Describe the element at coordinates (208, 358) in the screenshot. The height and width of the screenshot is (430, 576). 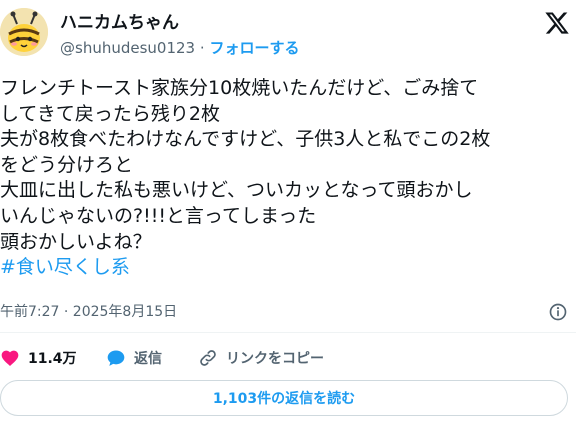
I see `link-icon` at that location.